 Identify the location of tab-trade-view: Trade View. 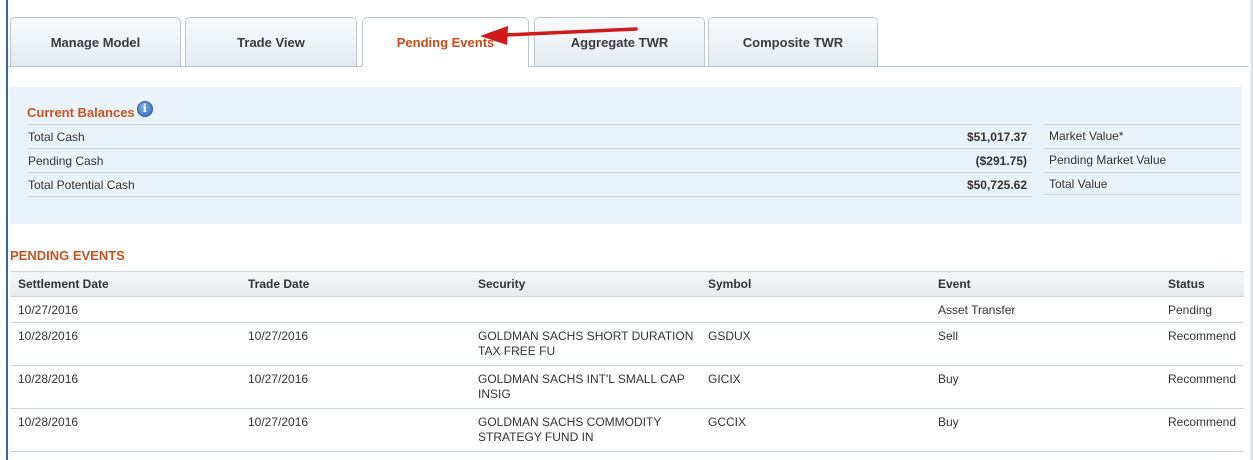
(271, 41).